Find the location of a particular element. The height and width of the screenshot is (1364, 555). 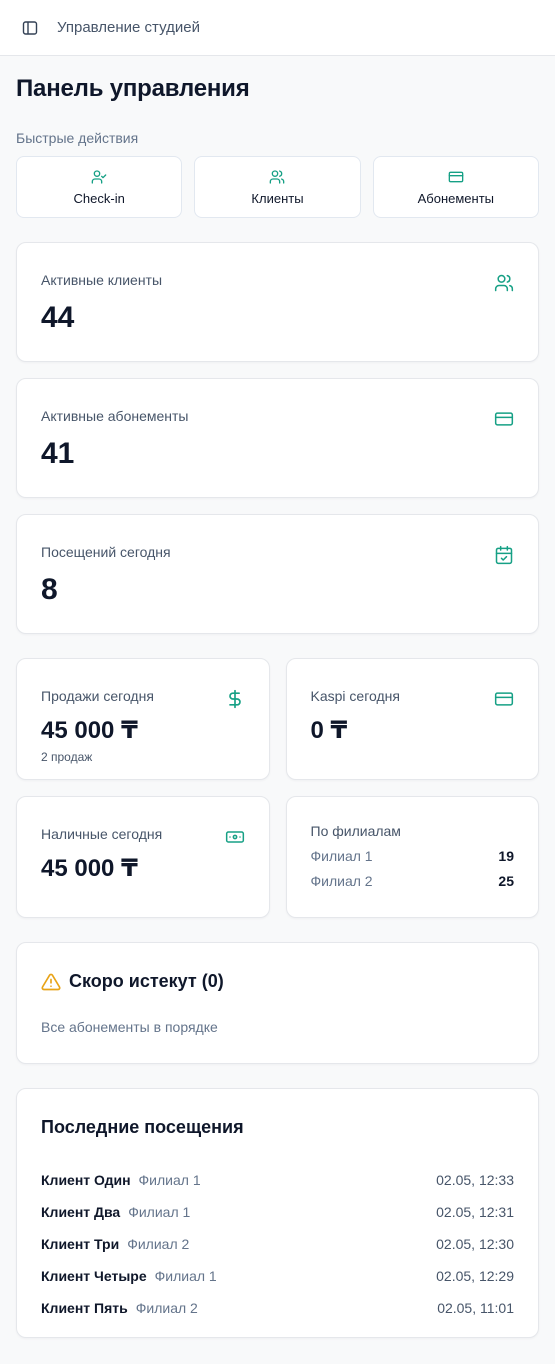

visit-client-name: Клиент Один is located at coordinates (86, 1180).